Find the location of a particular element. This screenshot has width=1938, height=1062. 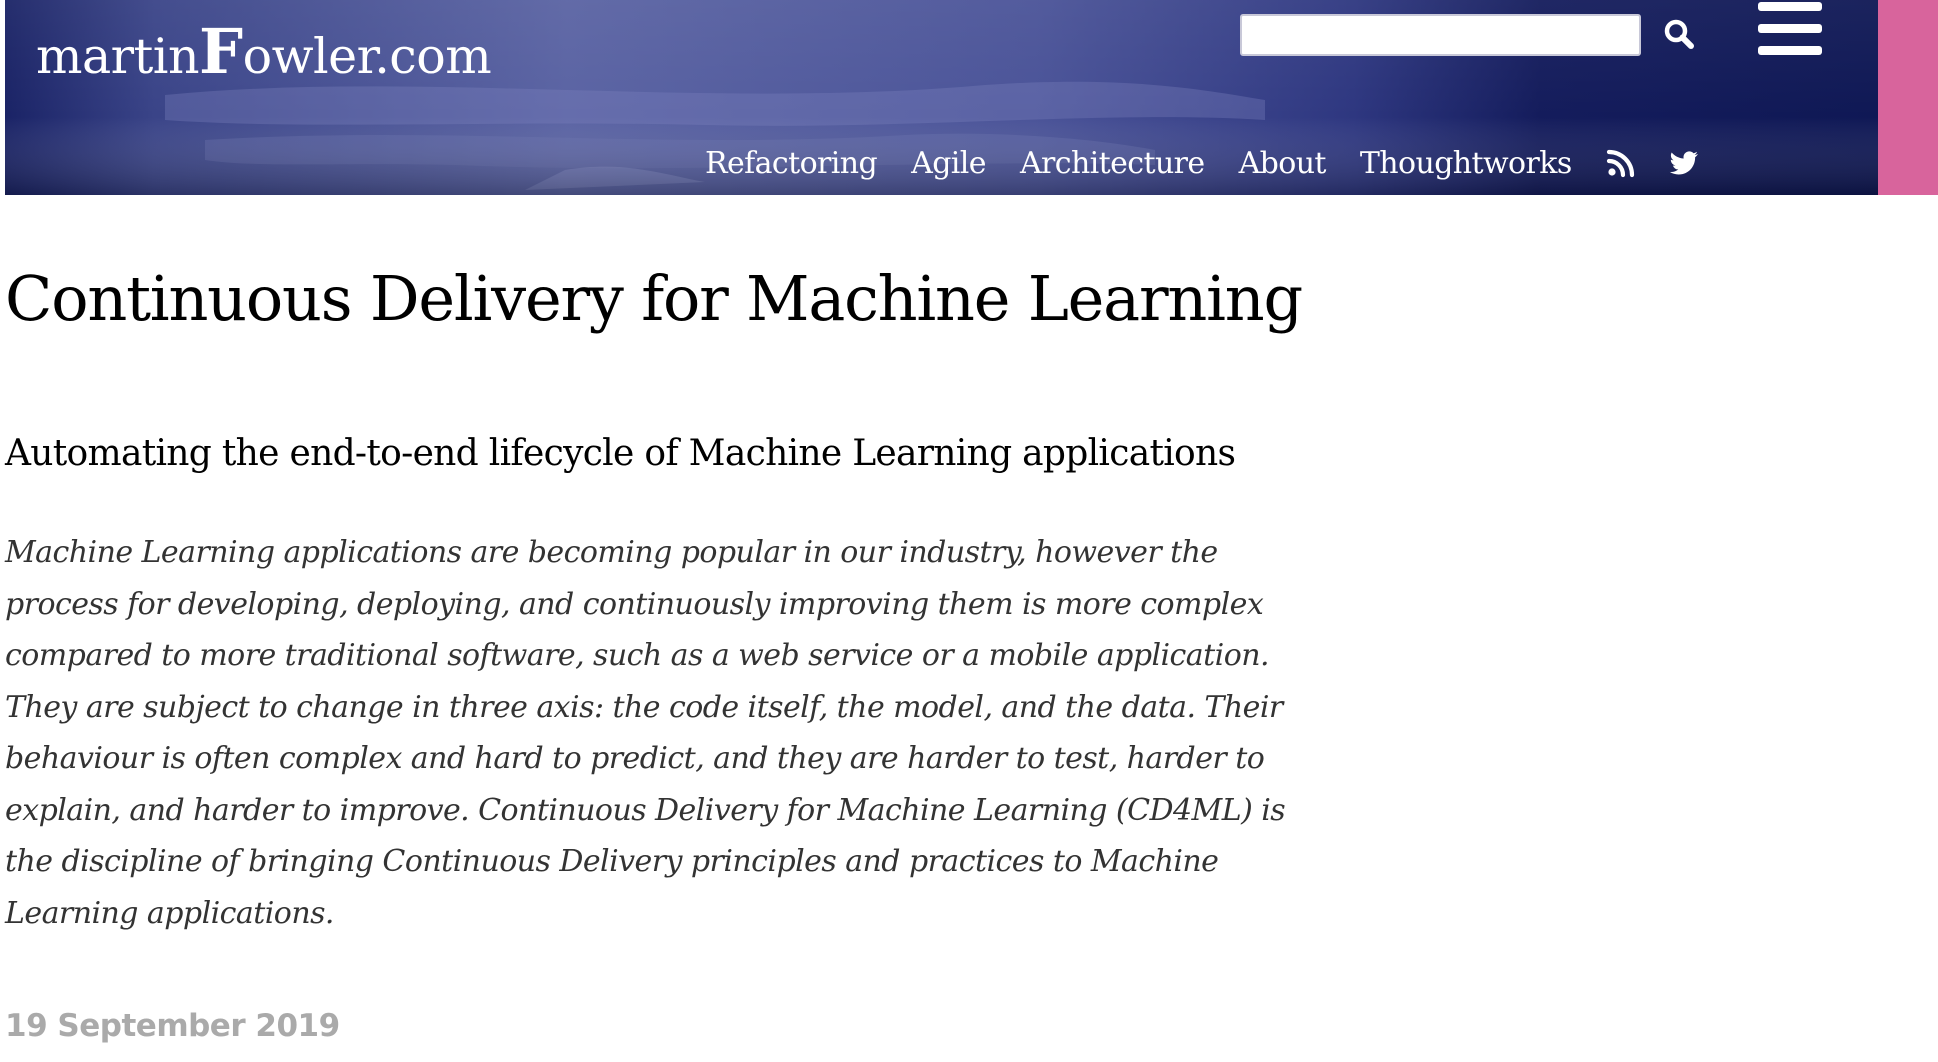

nav-link-refactoring: Refactoring is located at coordinates (791, 163).